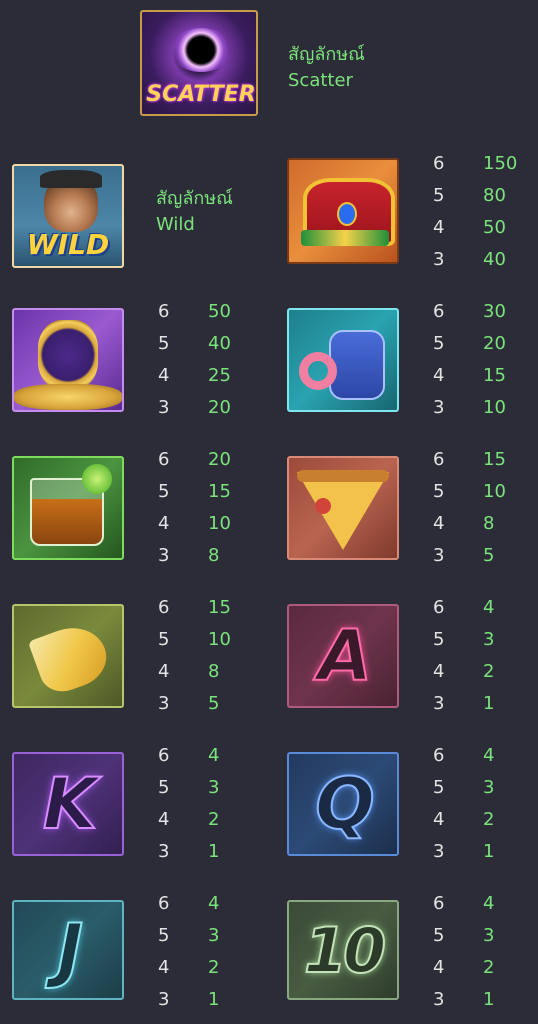 The height and width of the screenshot is (1024, 538). What do you see at coordinates (68, 355) in the screenshot?
I see `watch-face-graphic` at bounding box center [68, 355].